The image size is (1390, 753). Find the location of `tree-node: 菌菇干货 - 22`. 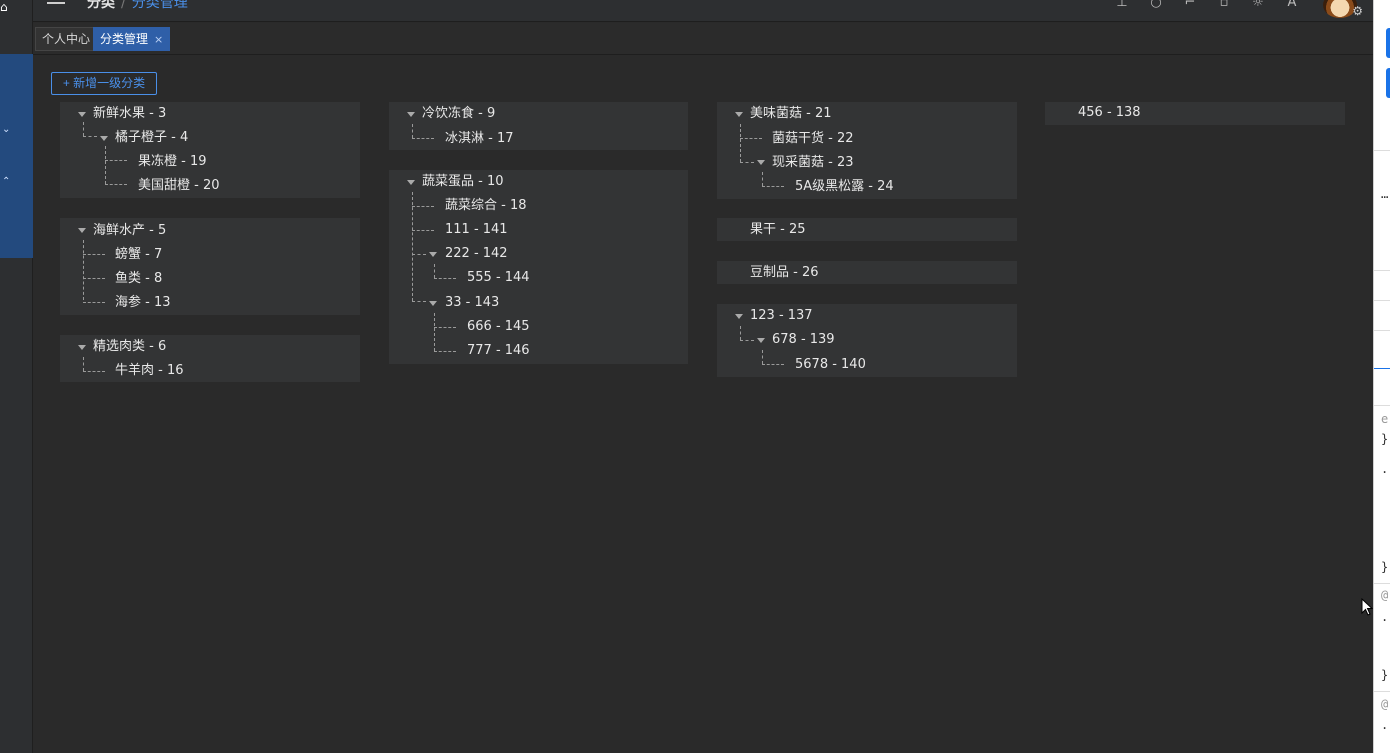

tree-node: 菌菇干货 - 22 is located at coordinates (813, 139).